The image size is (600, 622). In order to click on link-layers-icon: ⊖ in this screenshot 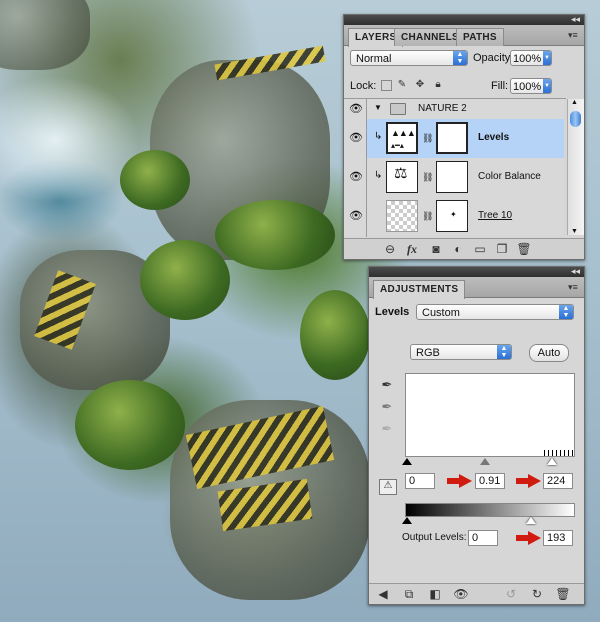, I will do `click(390, 249)`.